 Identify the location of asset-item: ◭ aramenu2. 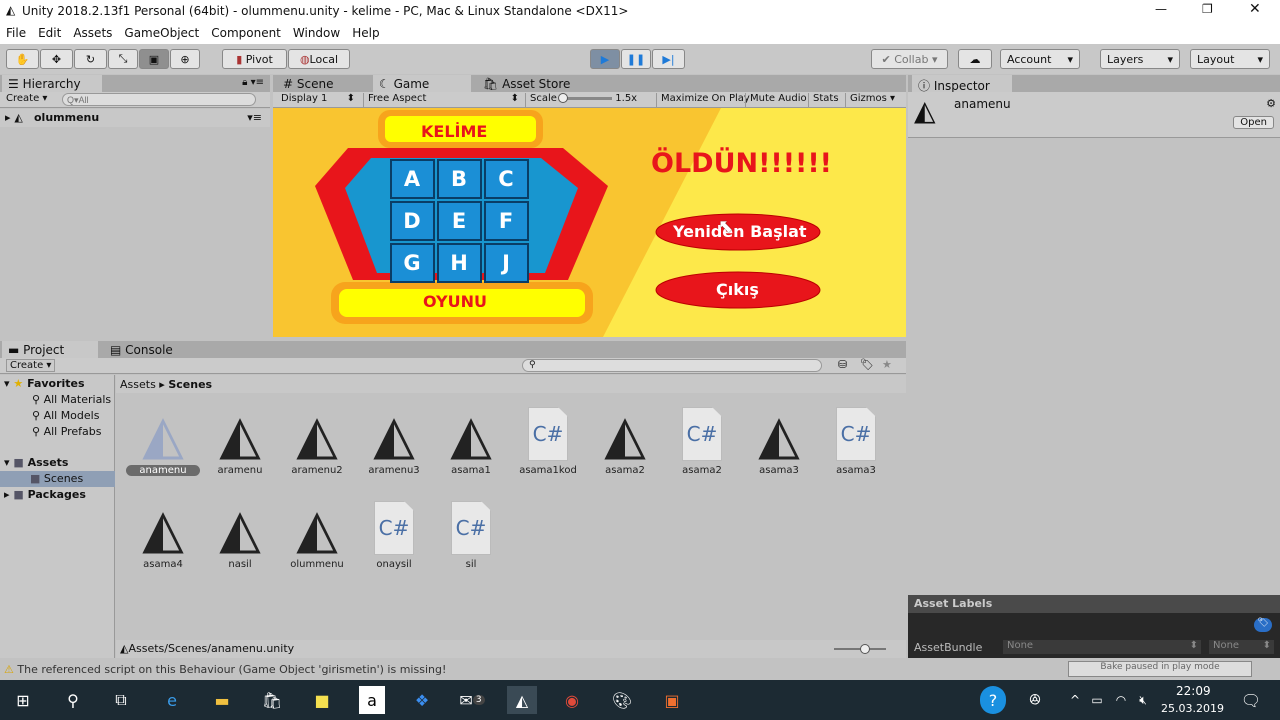
(317, 440).